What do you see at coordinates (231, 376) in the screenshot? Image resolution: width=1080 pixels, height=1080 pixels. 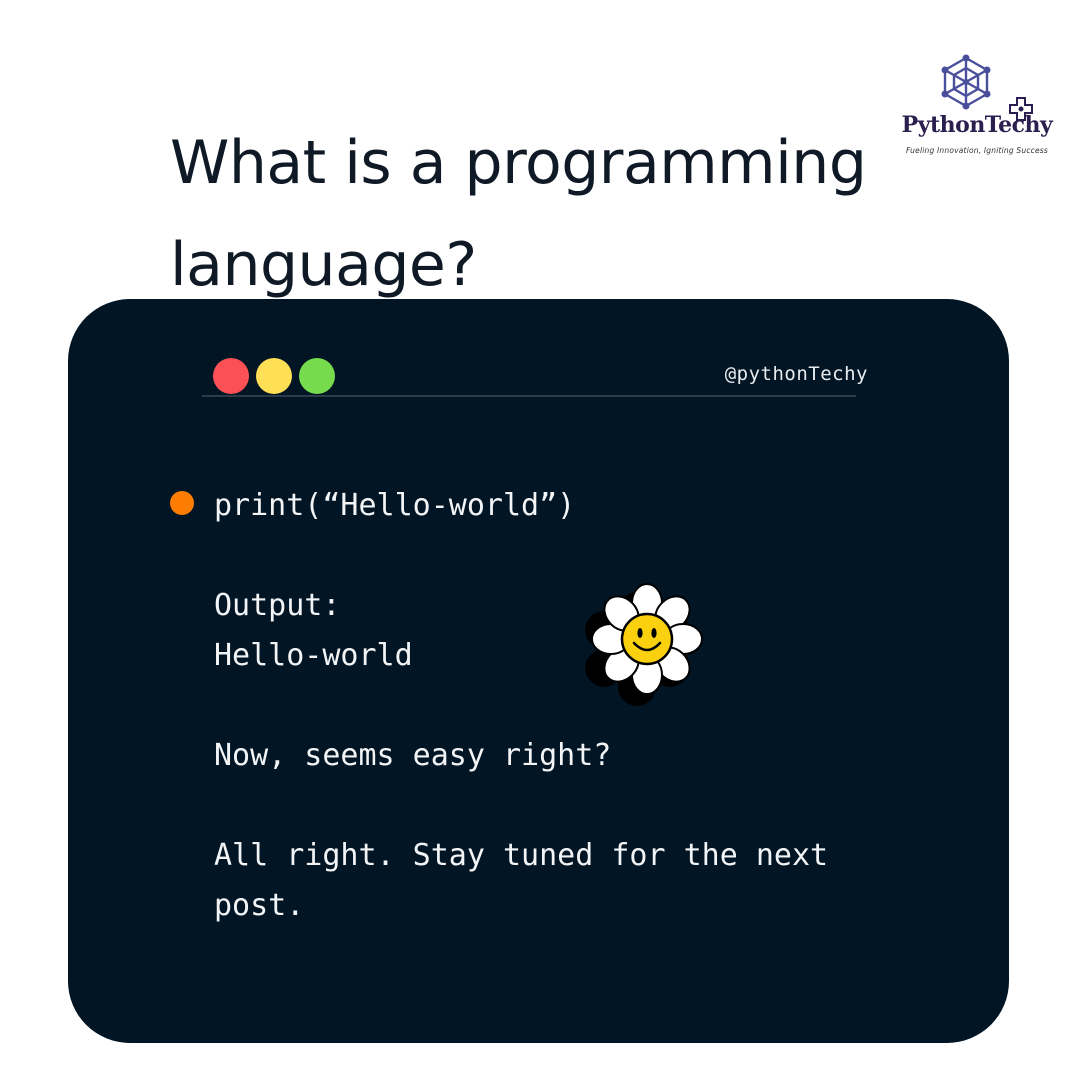 I see `window-close-dot` at bounding box center [231, 376].